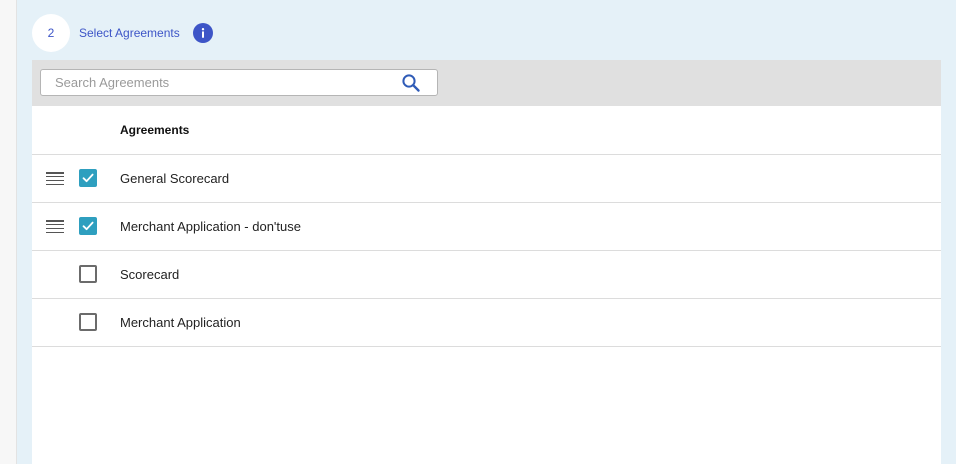 The image size is (956, 464). I want to click on column-header-agreements: Agreements, so click(155, 130).